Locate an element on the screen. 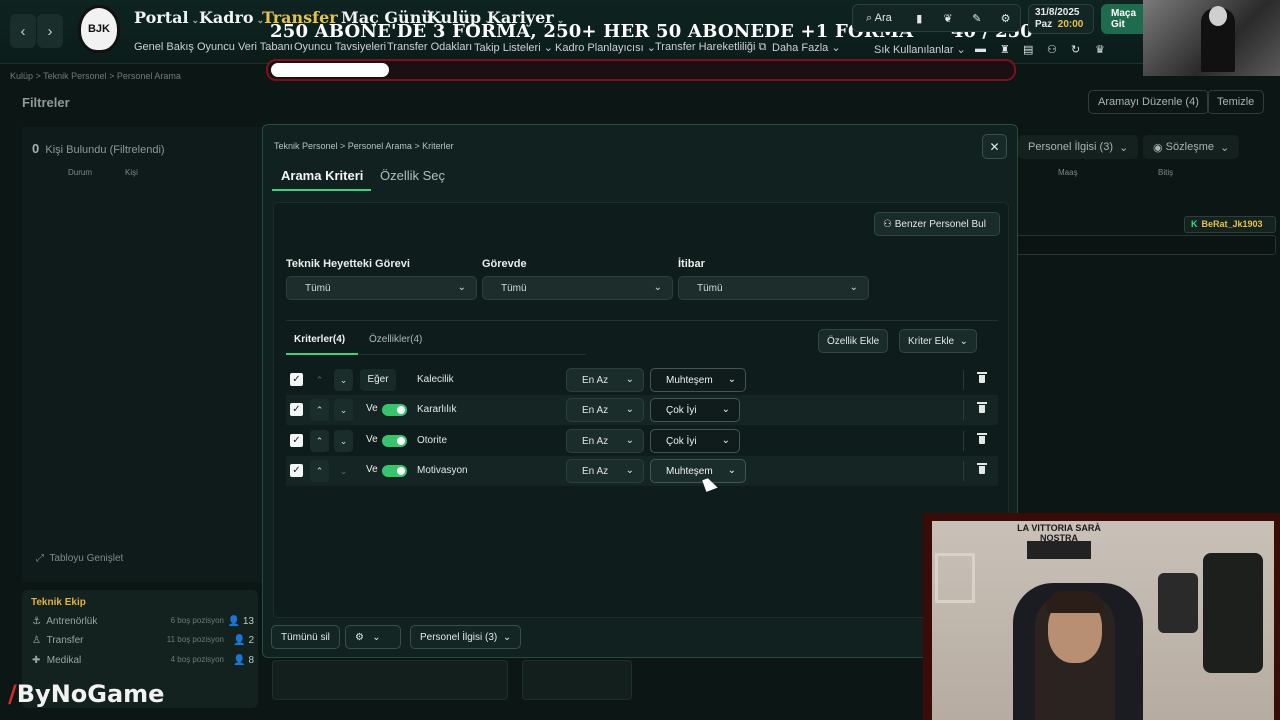 This screenshot has height=720, width=1280. close-icon: ✕ is located at coordinates (994, 146).